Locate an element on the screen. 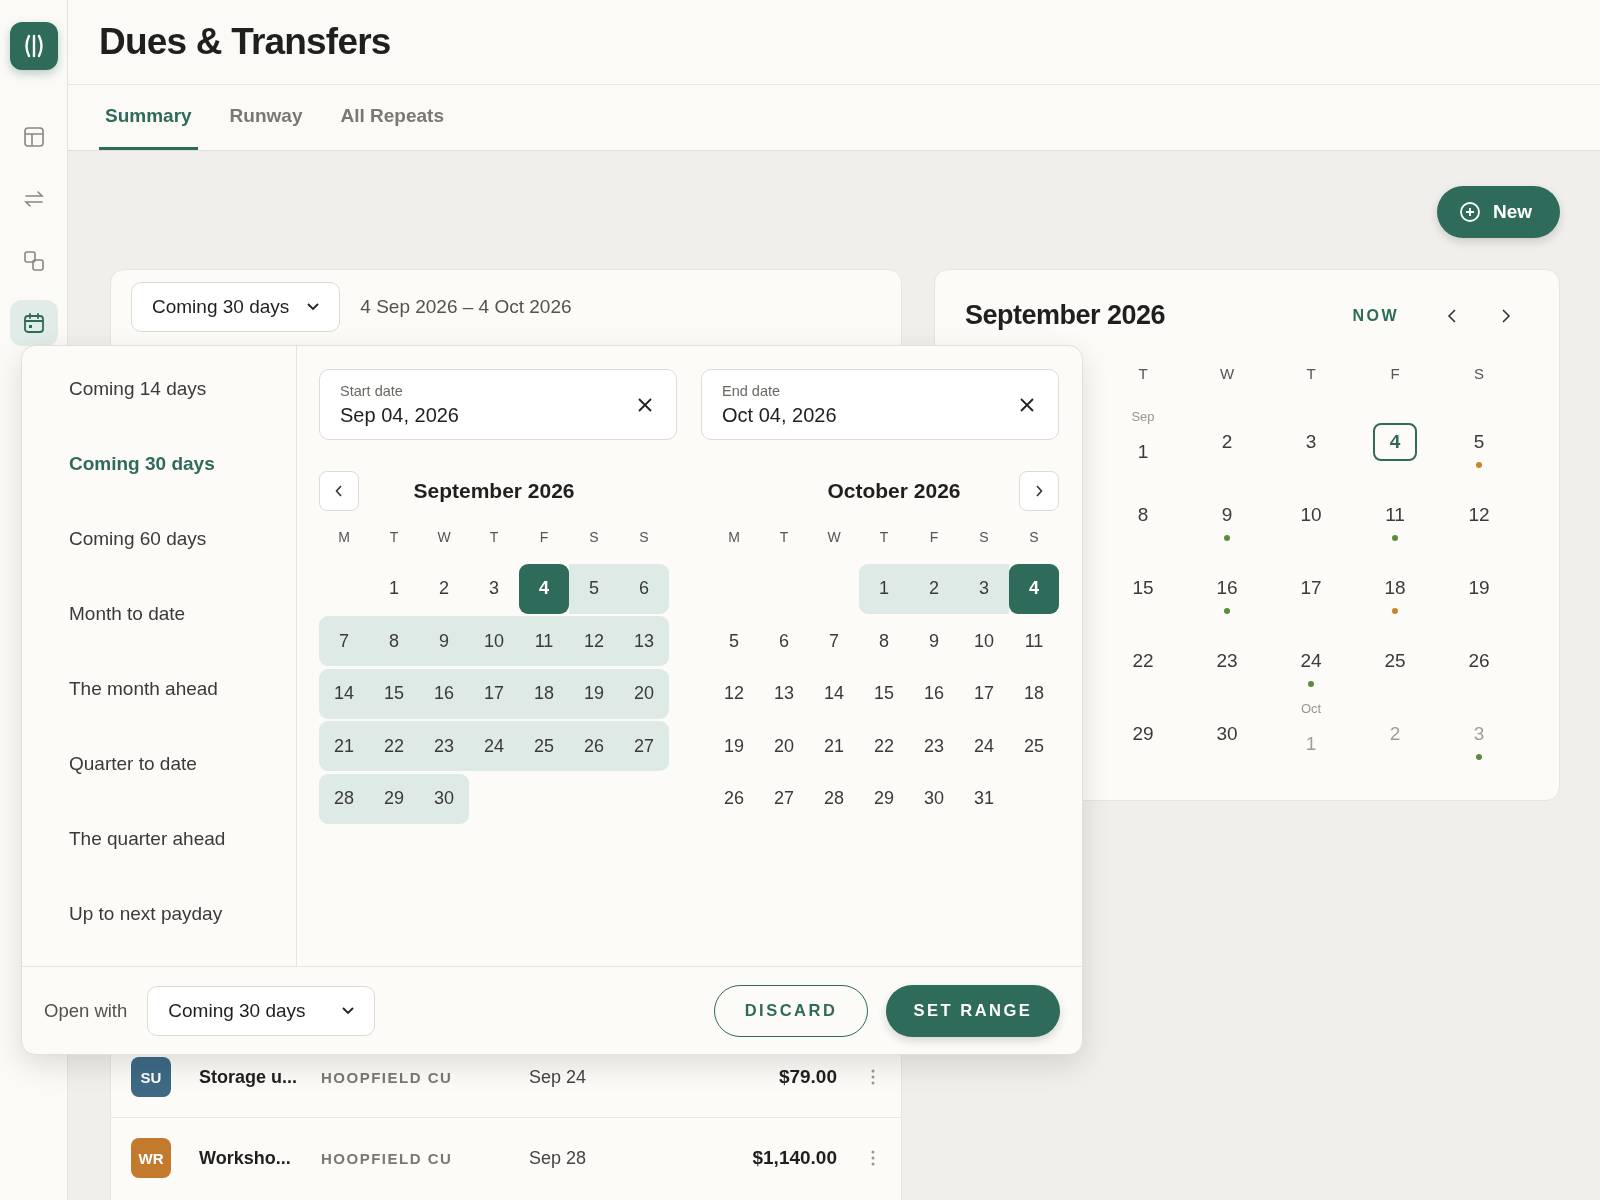 This screenshot has height=1200, width=1600. start-date-field: Start date Sep 04, 2026 is located at coordinates (498, 404).